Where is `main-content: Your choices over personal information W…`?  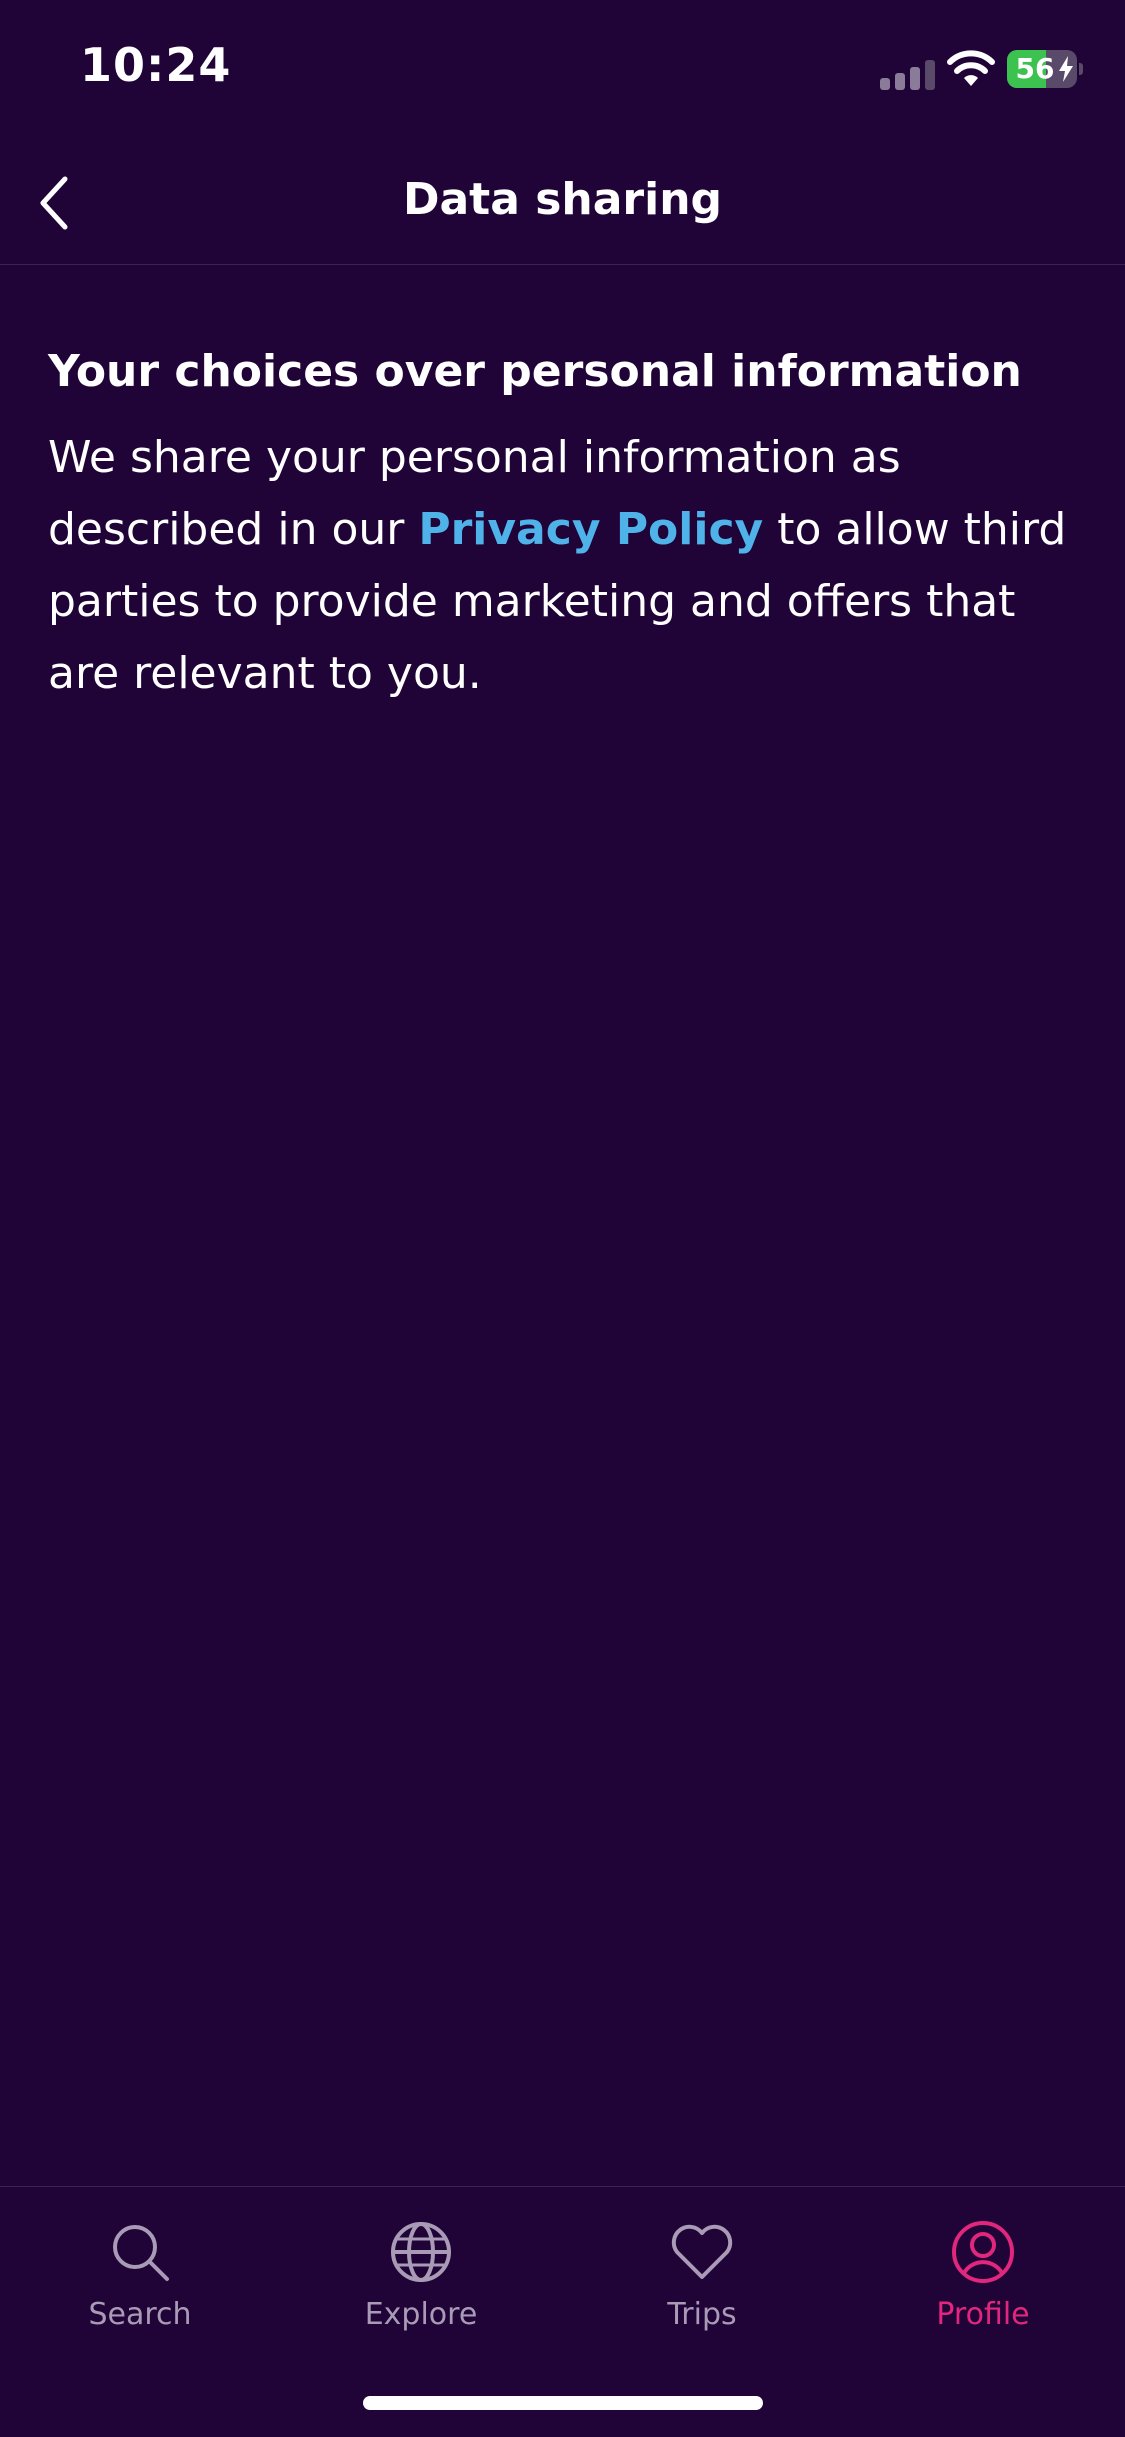 main-content: Your choices over personal information W… is located at coordinates (563, 525).